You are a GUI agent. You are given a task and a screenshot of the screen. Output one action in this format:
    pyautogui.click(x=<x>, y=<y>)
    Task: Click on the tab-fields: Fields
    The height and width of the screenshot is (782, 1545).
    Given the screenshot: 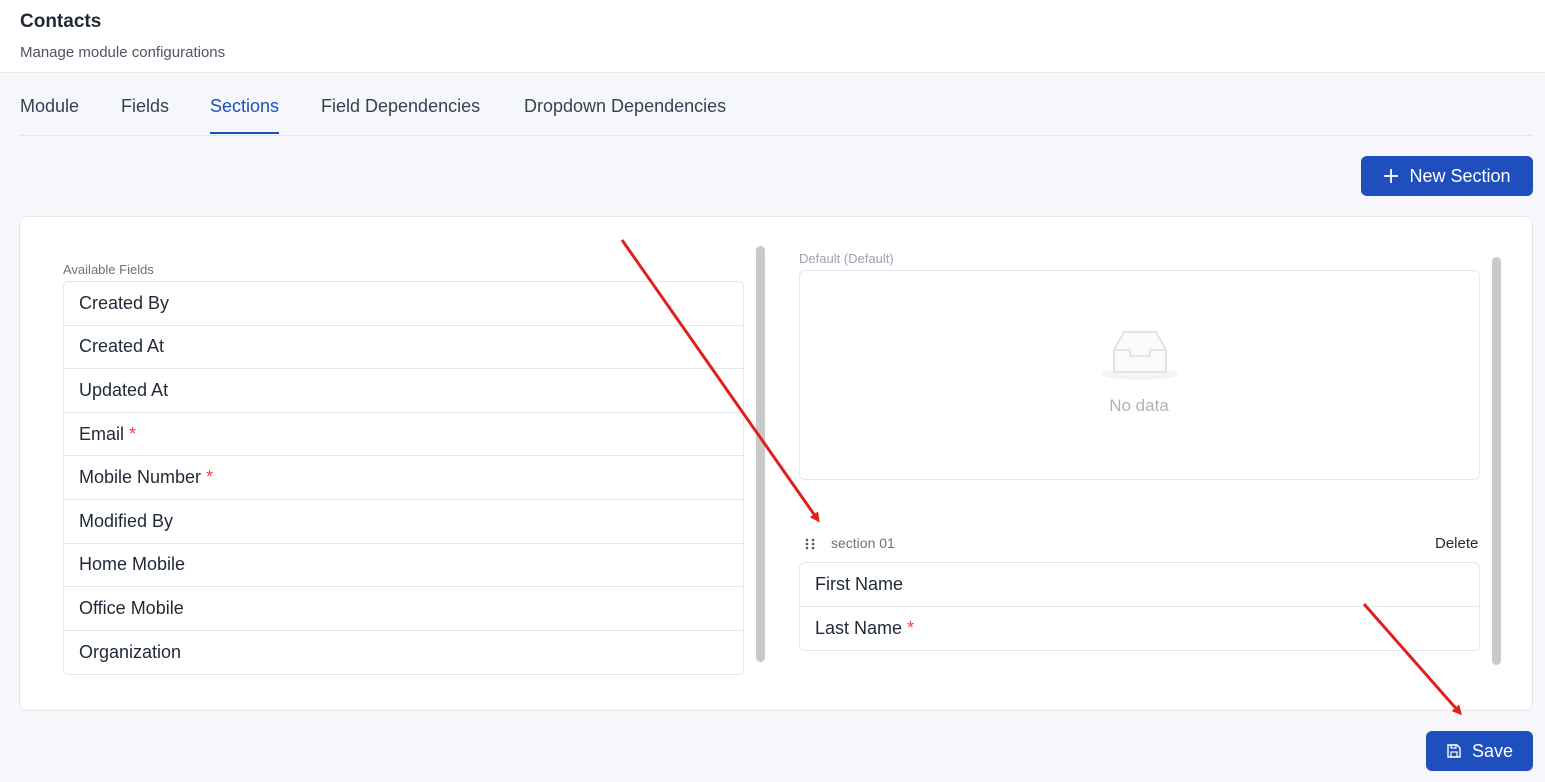 What is the action you would take?
    pyautogui.click(x=145, y=114)
    